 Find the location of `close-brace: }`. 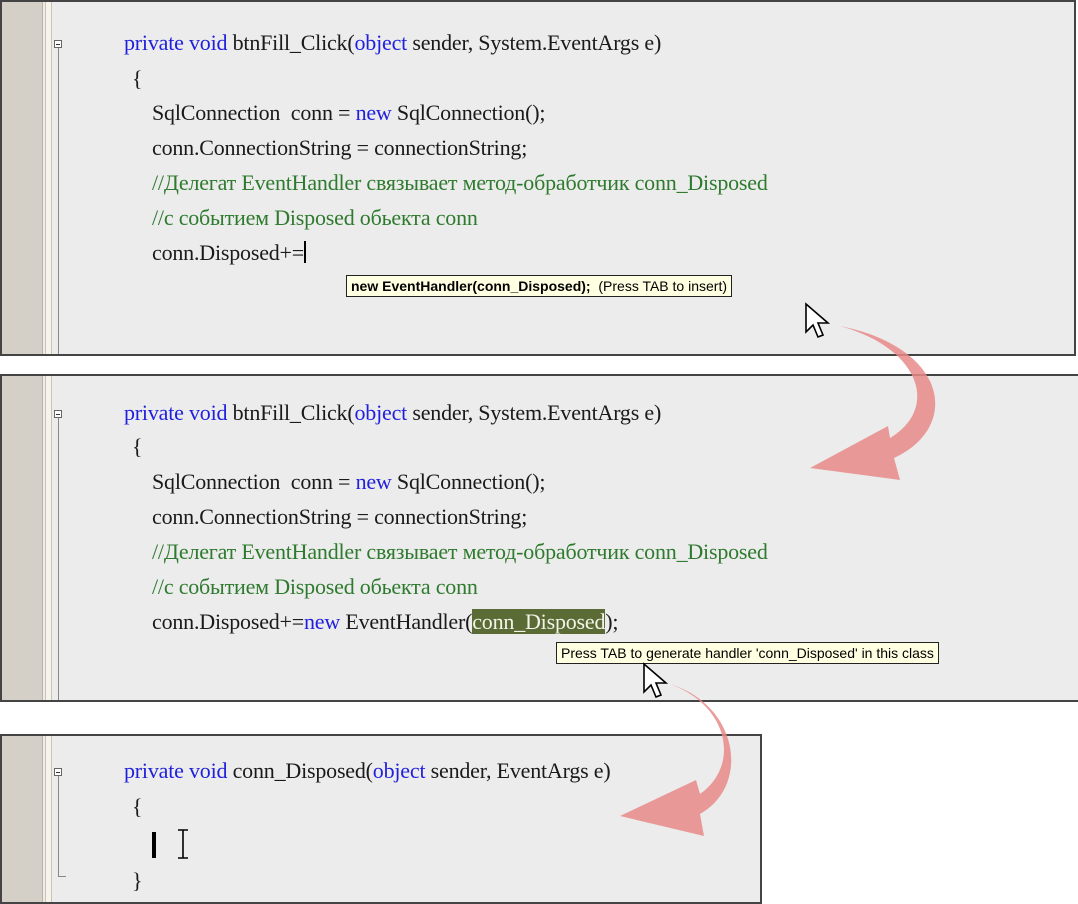

close-brace: } is located at coordinates (137, 881).